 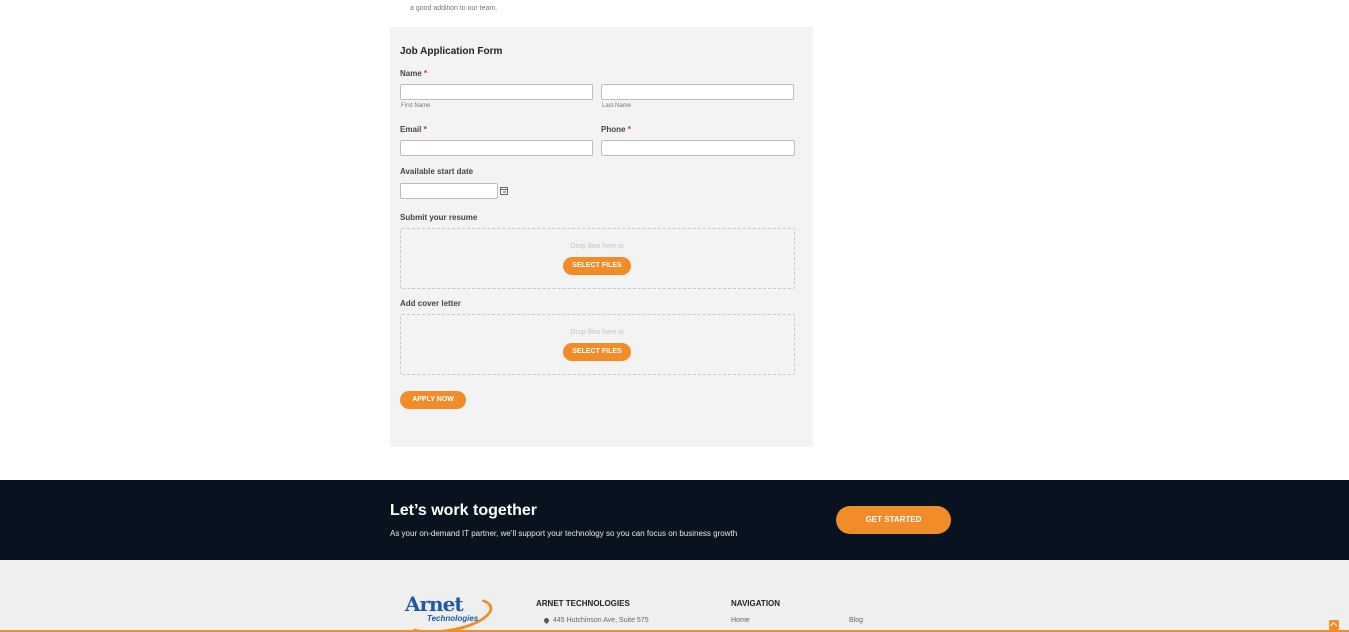 What do you see at coordinates (546, 620) in the screenshot?
I see `map-pin-icon` at bounding box center [546, 620].